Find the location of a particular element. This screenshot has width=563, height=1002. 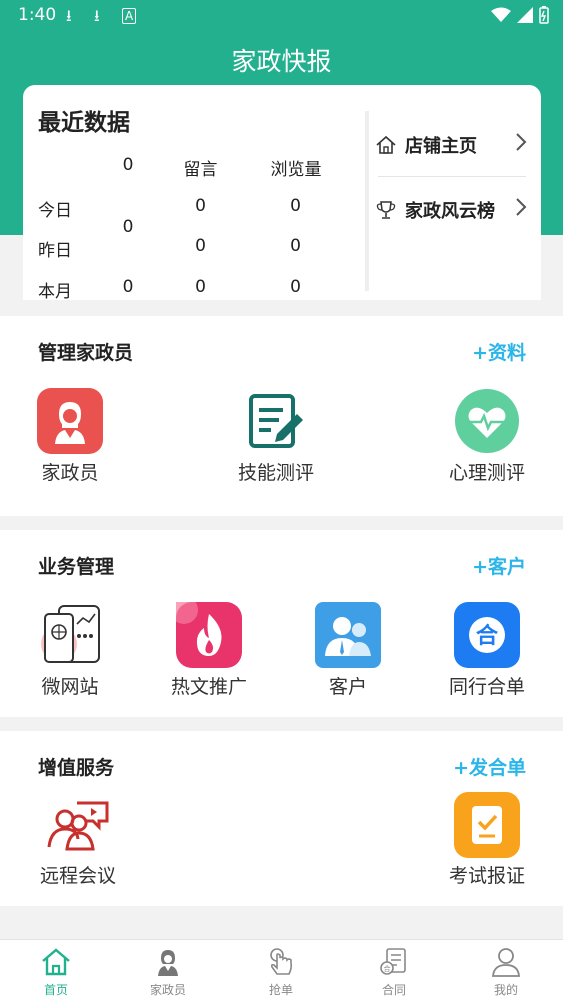

row-label: 今日 is located at coordinates (55, 211).